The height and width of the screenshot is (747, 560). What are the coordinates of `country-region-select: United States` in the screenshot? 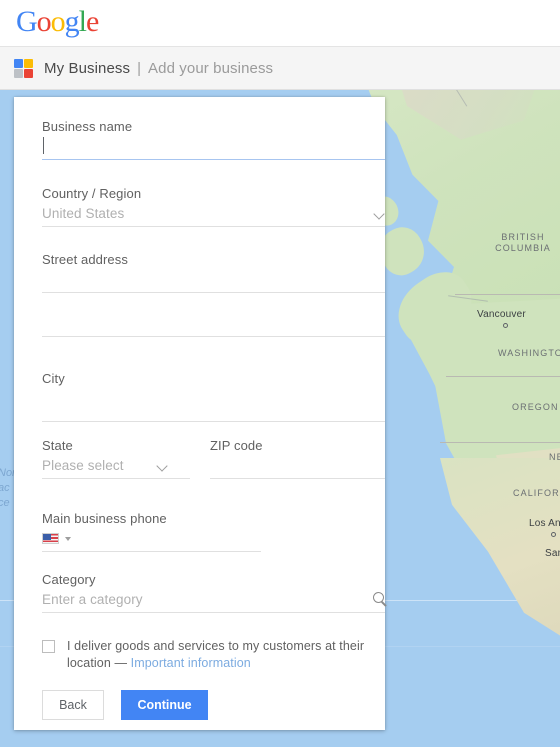 It's located at (213, 214).